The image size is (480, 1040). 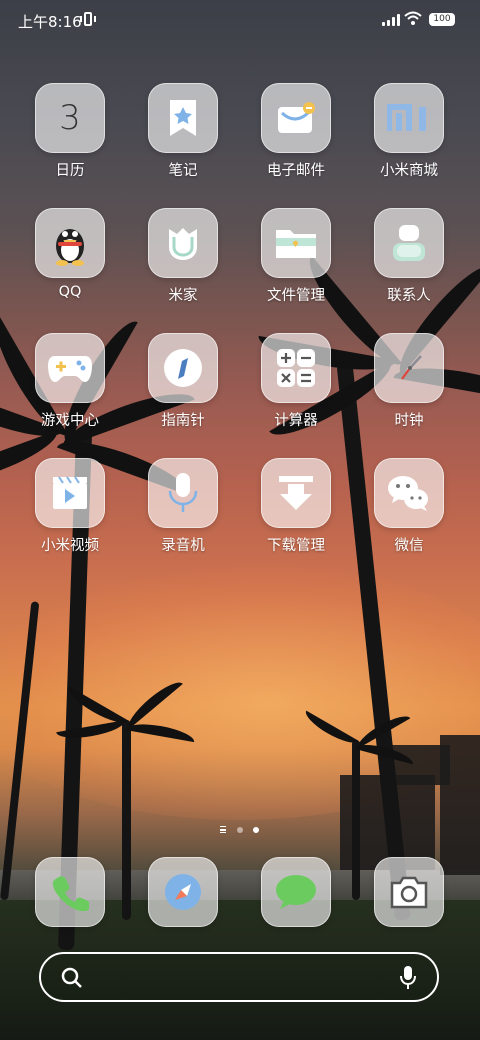 What do you see at coordinates (183, 296) in the screenshot?
I see `app-label: 米家` at bounding box center [183, 296].